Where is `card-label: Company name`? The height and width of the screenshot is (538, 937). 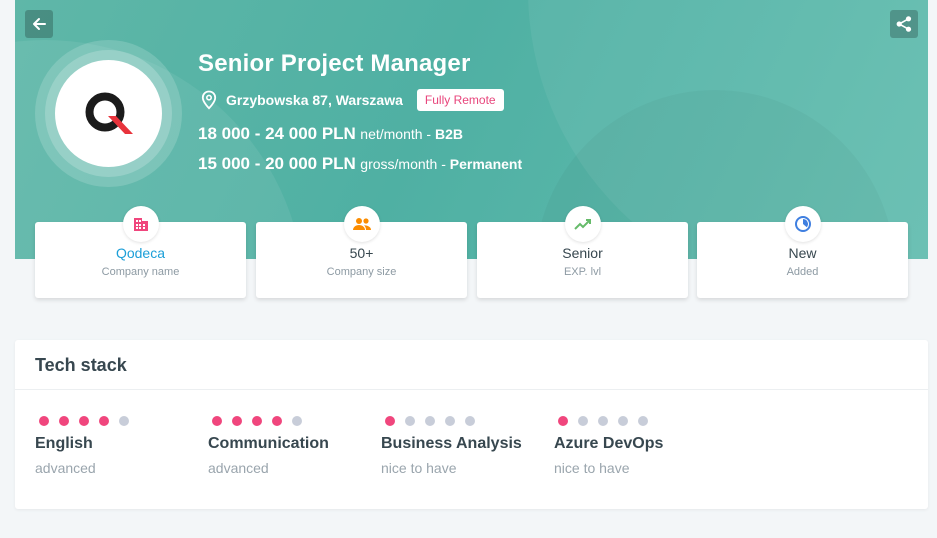 card-label: Company name is located at coordinates (140, 272).